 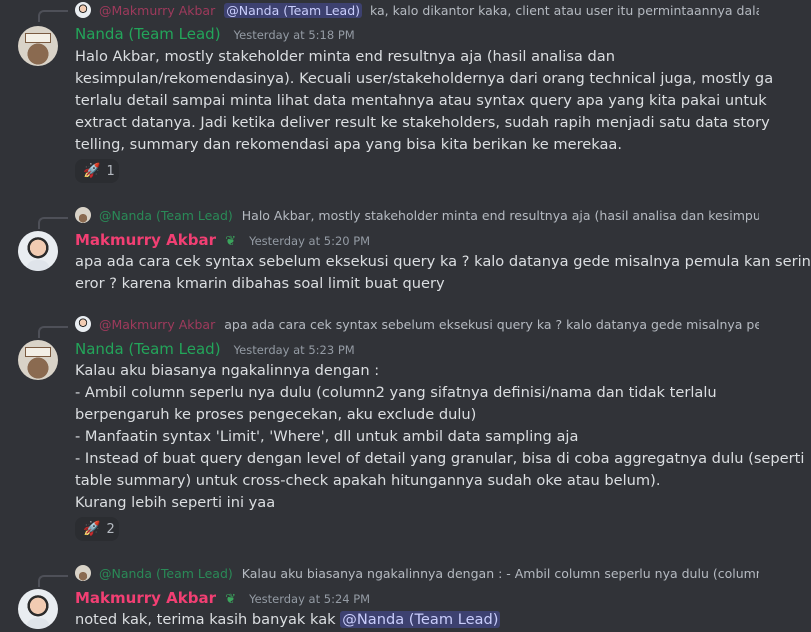 I want to click on message-header: Nanda (Team Lead) Yesterday at 5:23 PM, so click(x=215, y=349).